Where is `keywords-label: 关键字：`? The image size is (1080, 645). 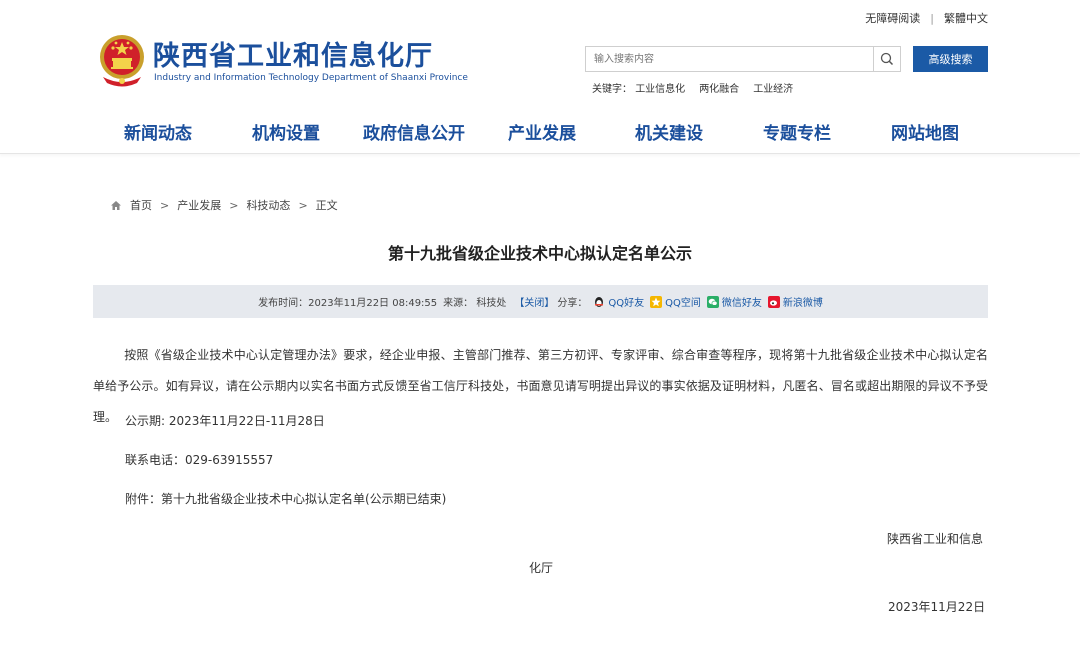 keywords-label: 关键字： is located at coordinates (612, 89).